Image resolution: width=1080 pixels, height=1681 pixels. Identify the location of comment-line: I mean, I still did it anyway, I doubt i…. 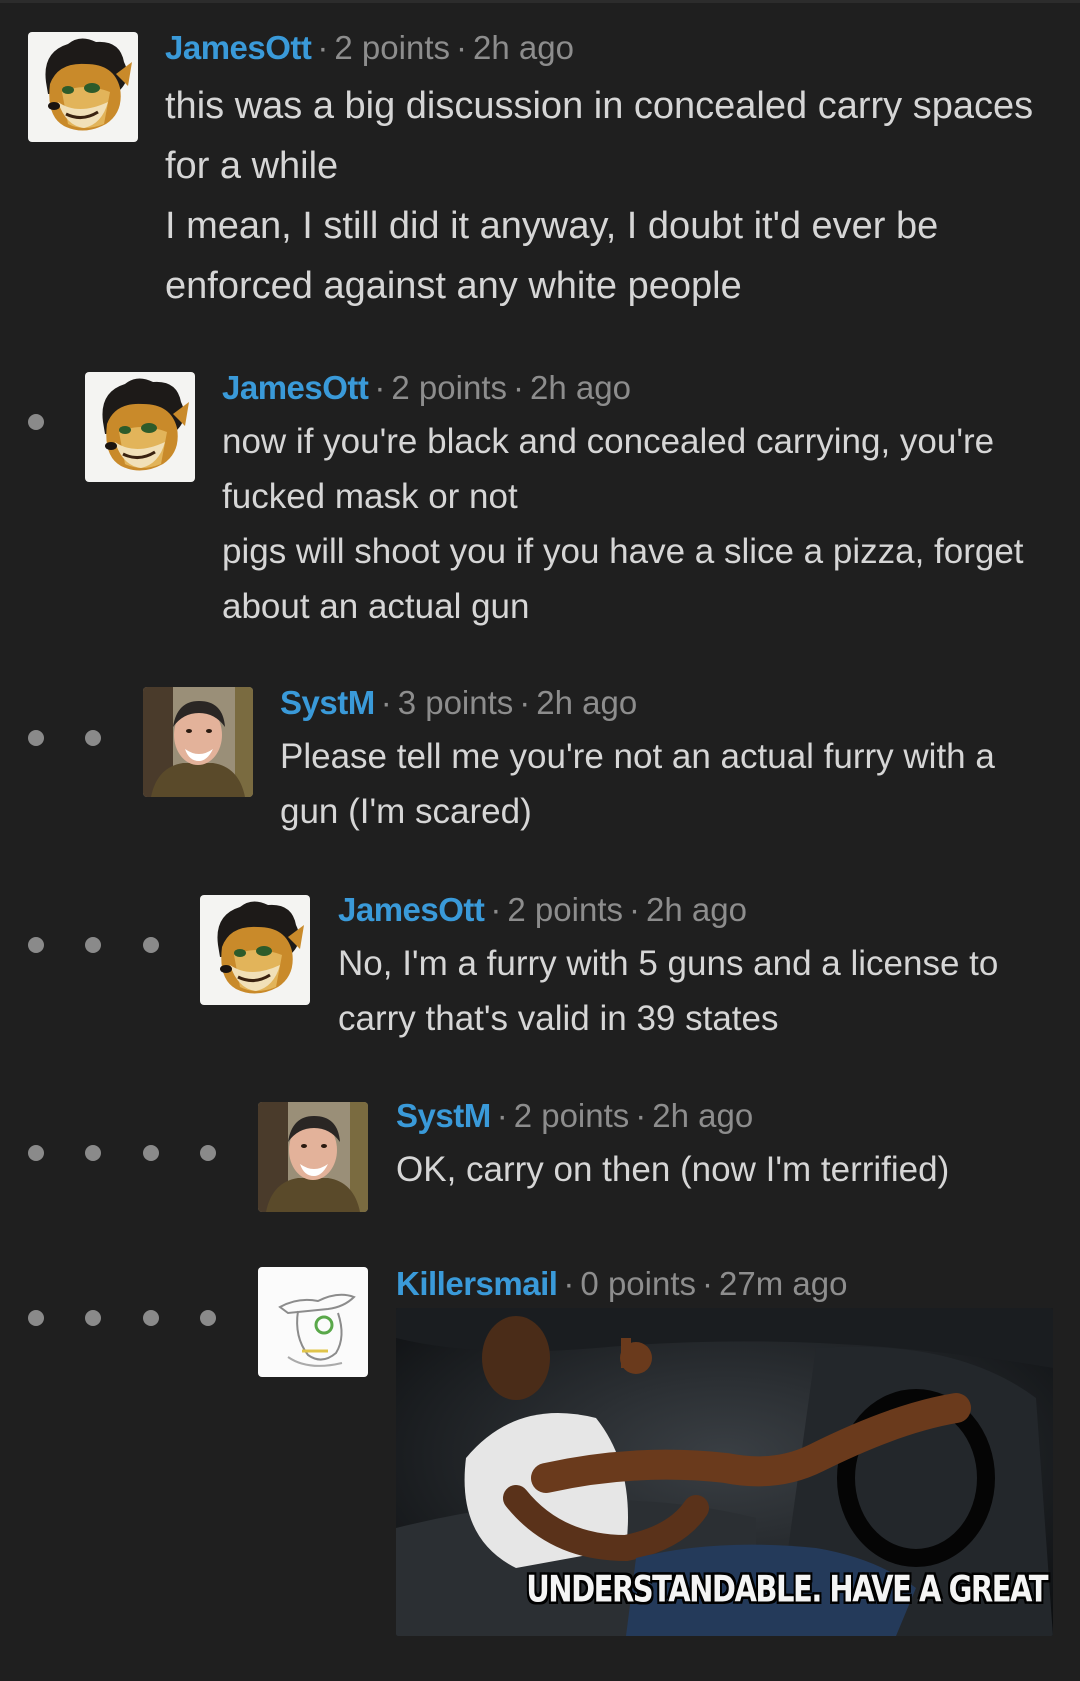
(552, 256).